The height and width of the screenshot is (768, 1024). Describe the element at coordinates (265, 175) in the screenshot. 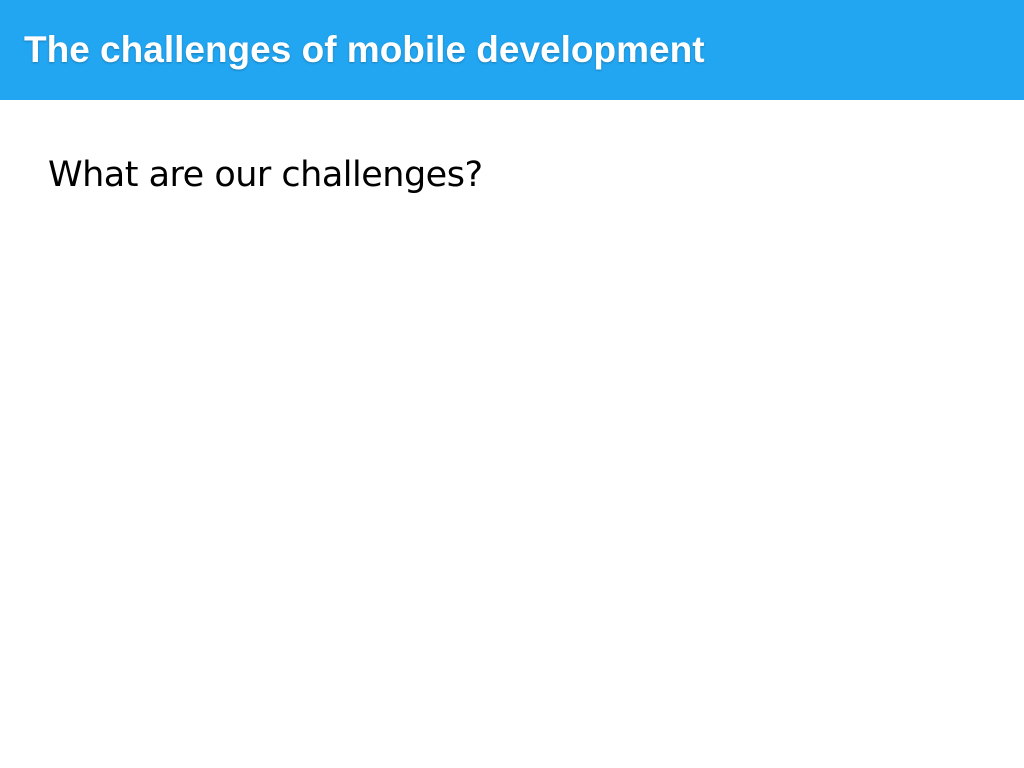

I see `slide-body-text: What are our challenges?` at that location.